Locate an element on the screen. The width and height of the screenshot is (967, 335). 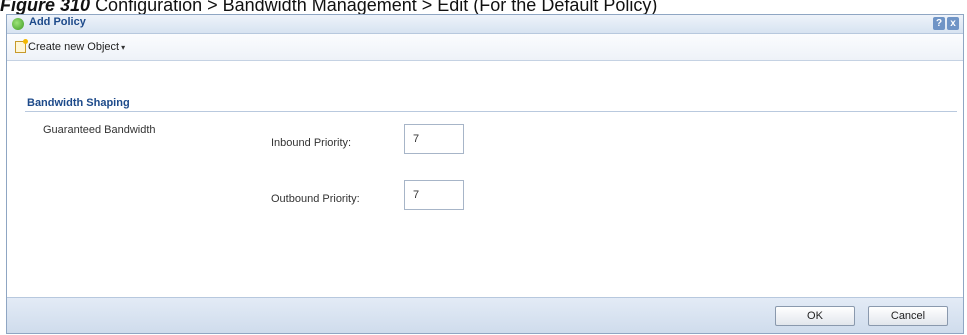
dialog-footer: OK Cancel is located at coordinates (485, 315).